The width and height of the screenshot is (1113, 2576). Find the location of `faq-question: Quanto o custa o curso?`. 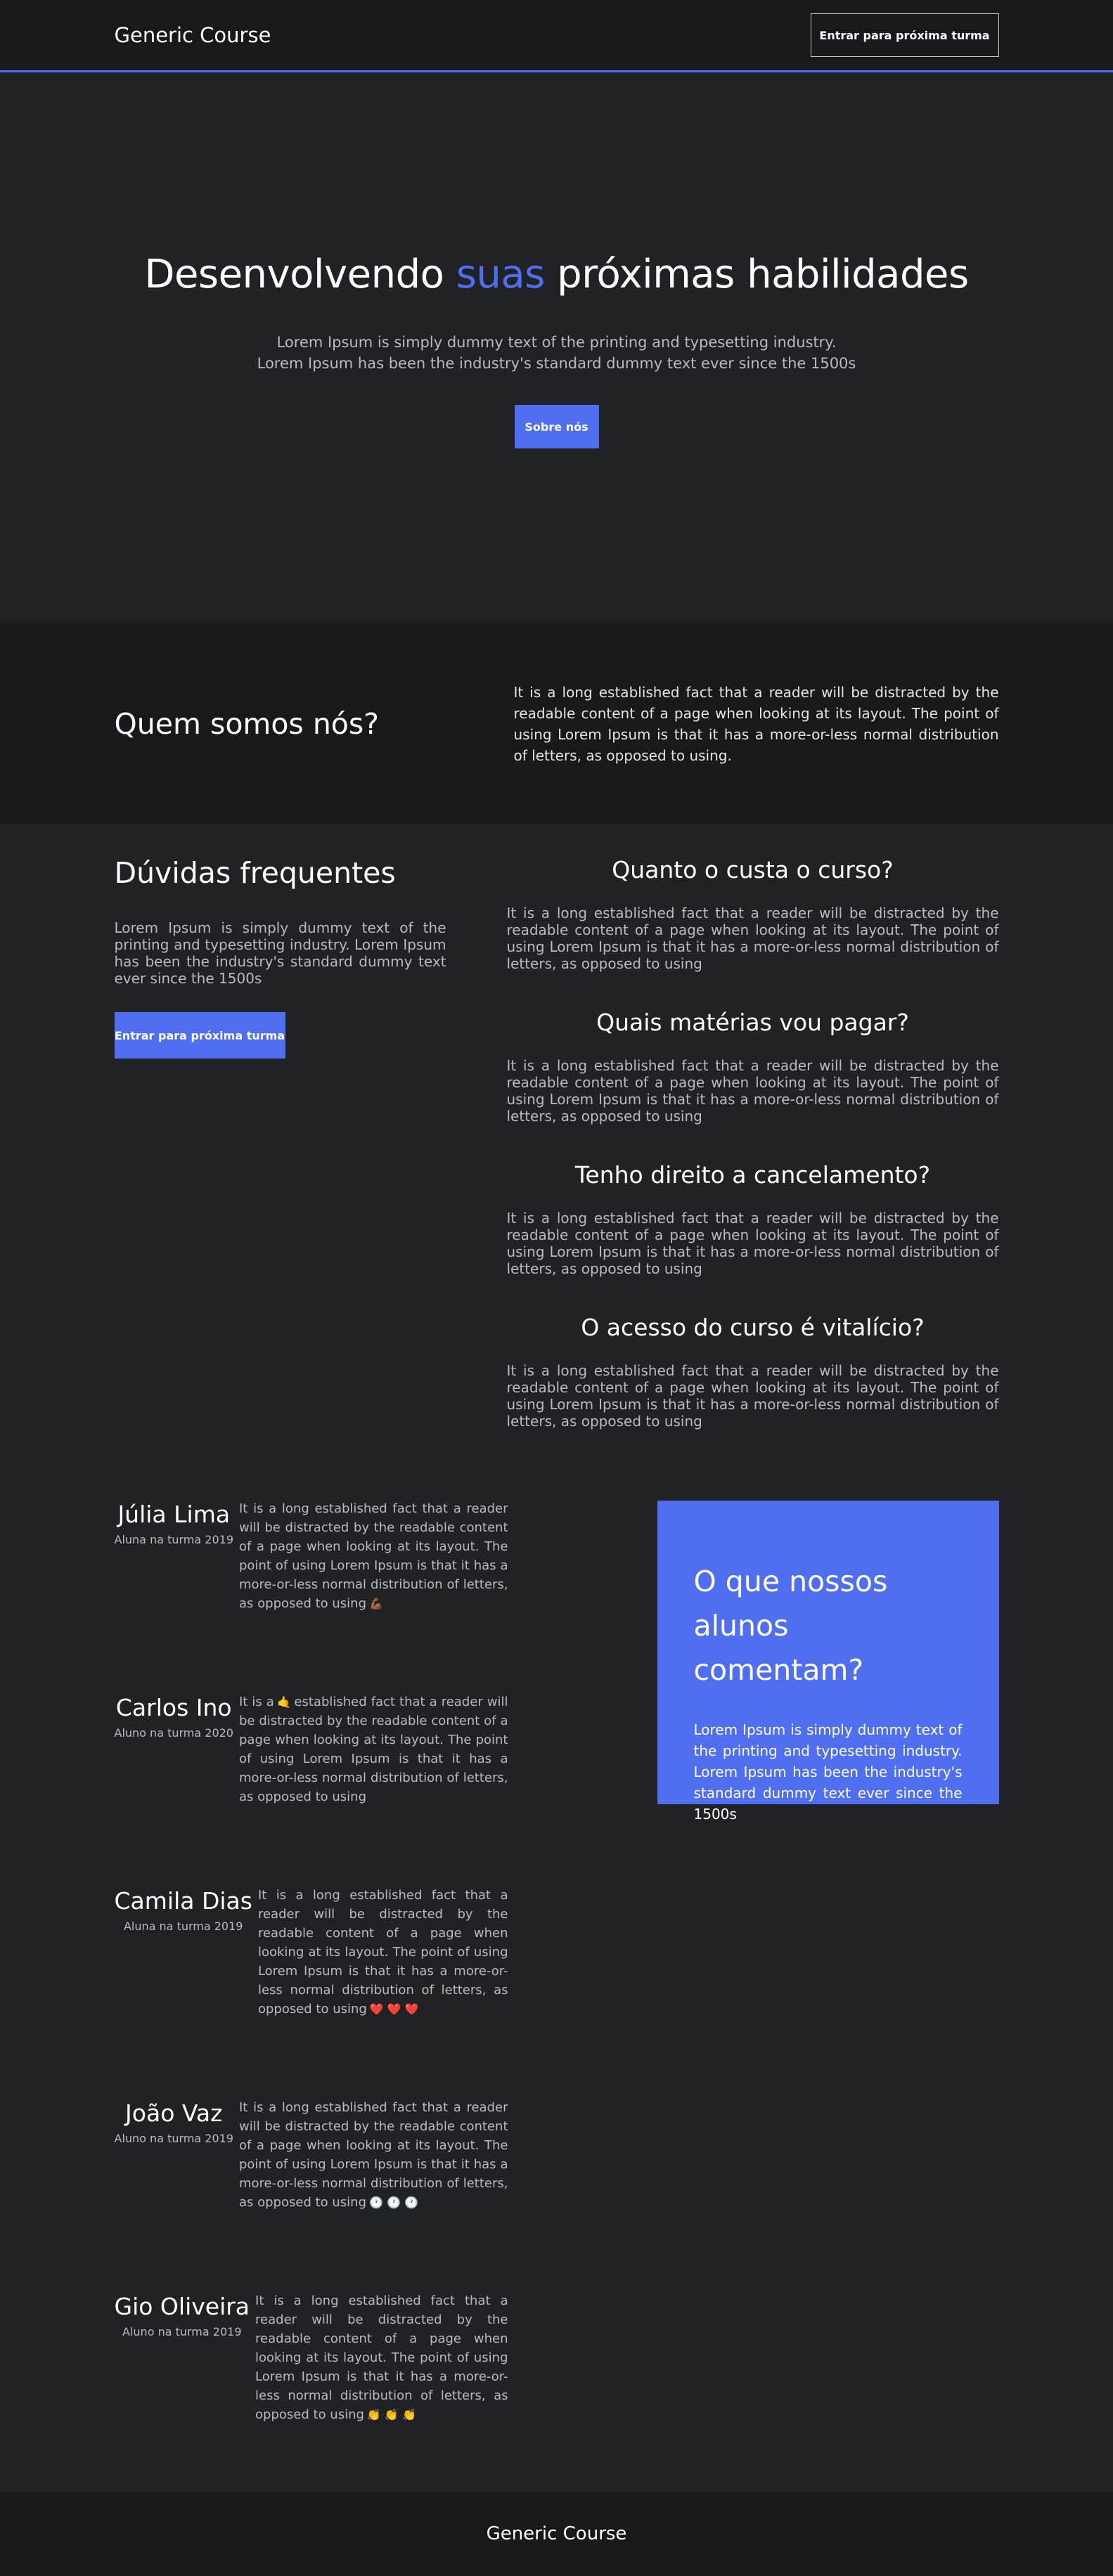

faq-question: Quanto o custa o curso? is located at coordinates (753, 870).